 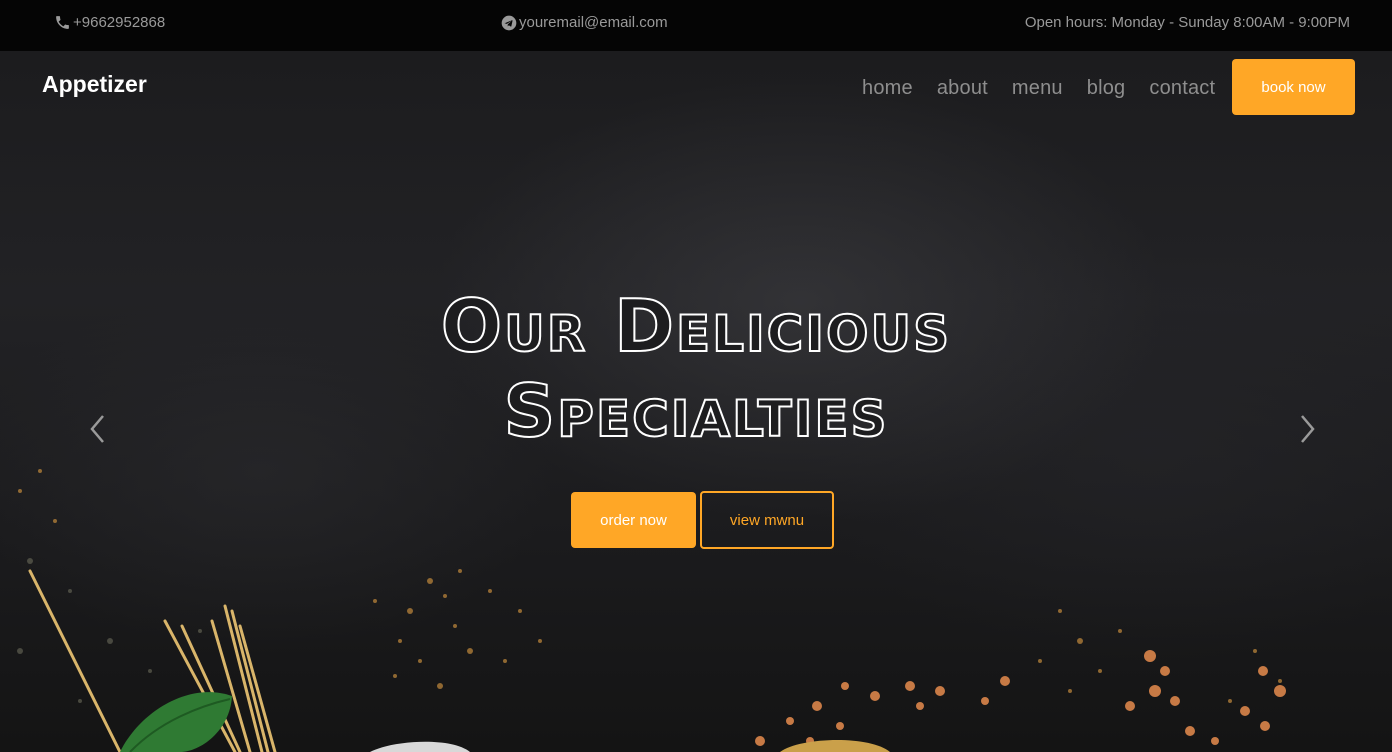 I want to click on contact-email: youremail@email.com, so click(x=584, y=22).